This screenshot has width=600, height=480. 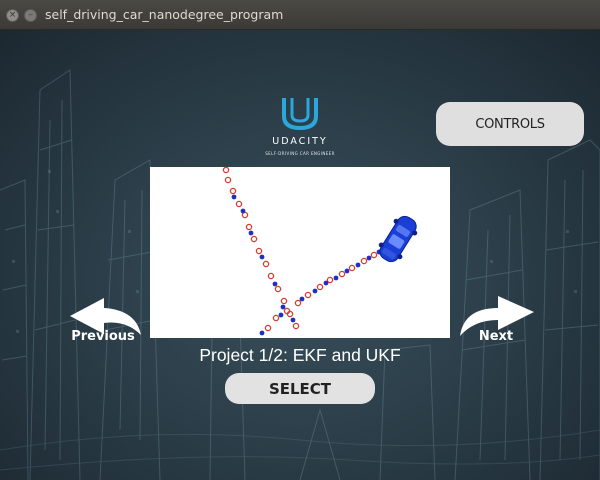 I want to click on window-title: self_driving_car_nanodegree_program, so click(x=164, y=14).